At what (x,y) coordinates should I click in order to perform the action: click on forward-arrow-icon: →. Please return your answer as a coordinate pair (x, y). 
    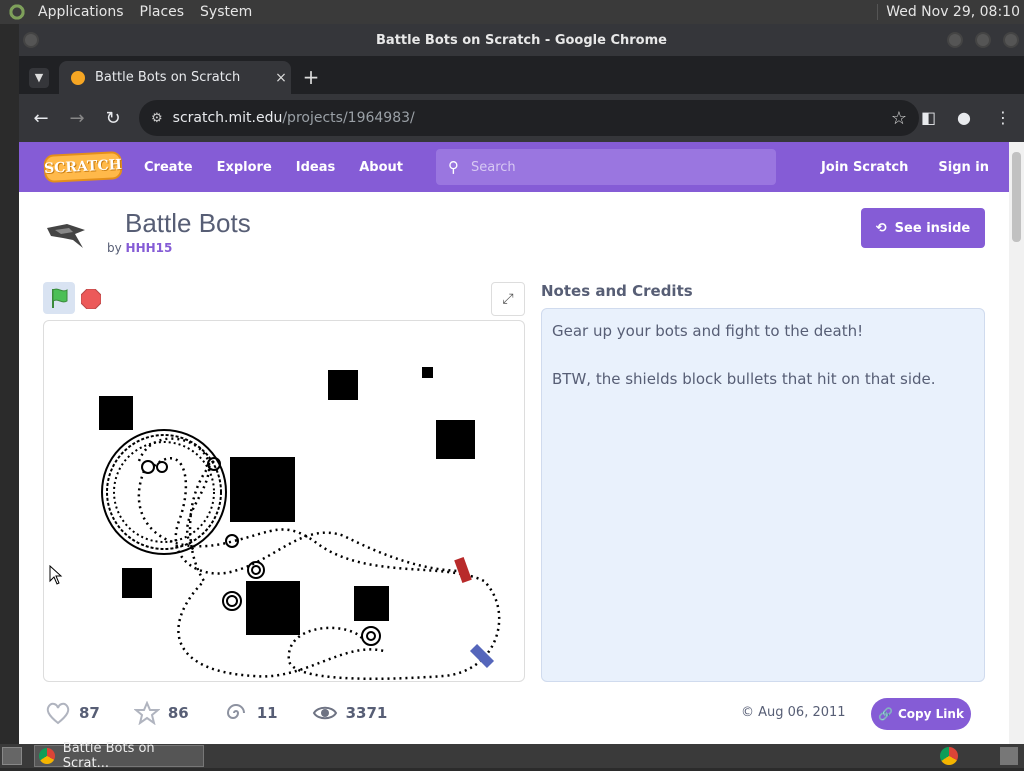
    Looking at the image, I should click on (77, 118).